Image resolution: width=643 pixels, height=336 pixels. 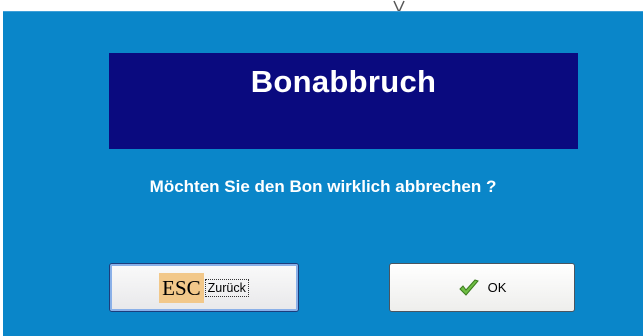 I want to click on back-button: ESC Zurück, so click(x=204, y=287).